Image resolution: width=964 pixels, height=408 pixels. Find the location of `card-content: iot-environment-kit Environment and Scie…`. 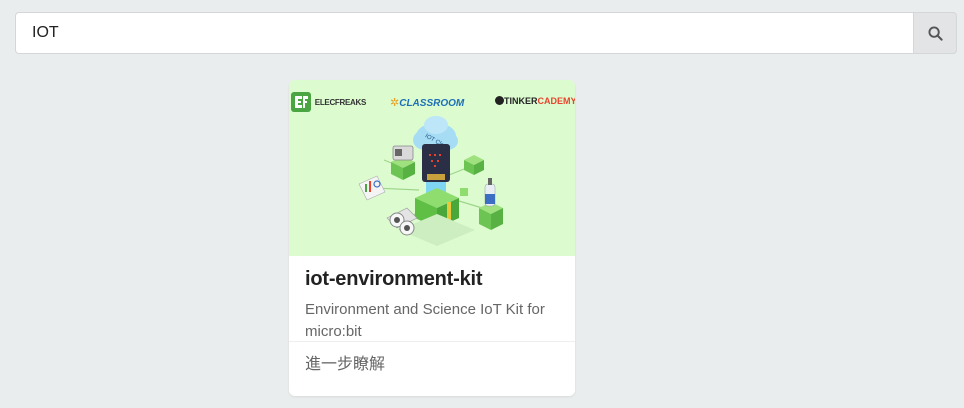

card-content: iot-environment-kit Environment and Scie… is located at coordinates (432, 298).